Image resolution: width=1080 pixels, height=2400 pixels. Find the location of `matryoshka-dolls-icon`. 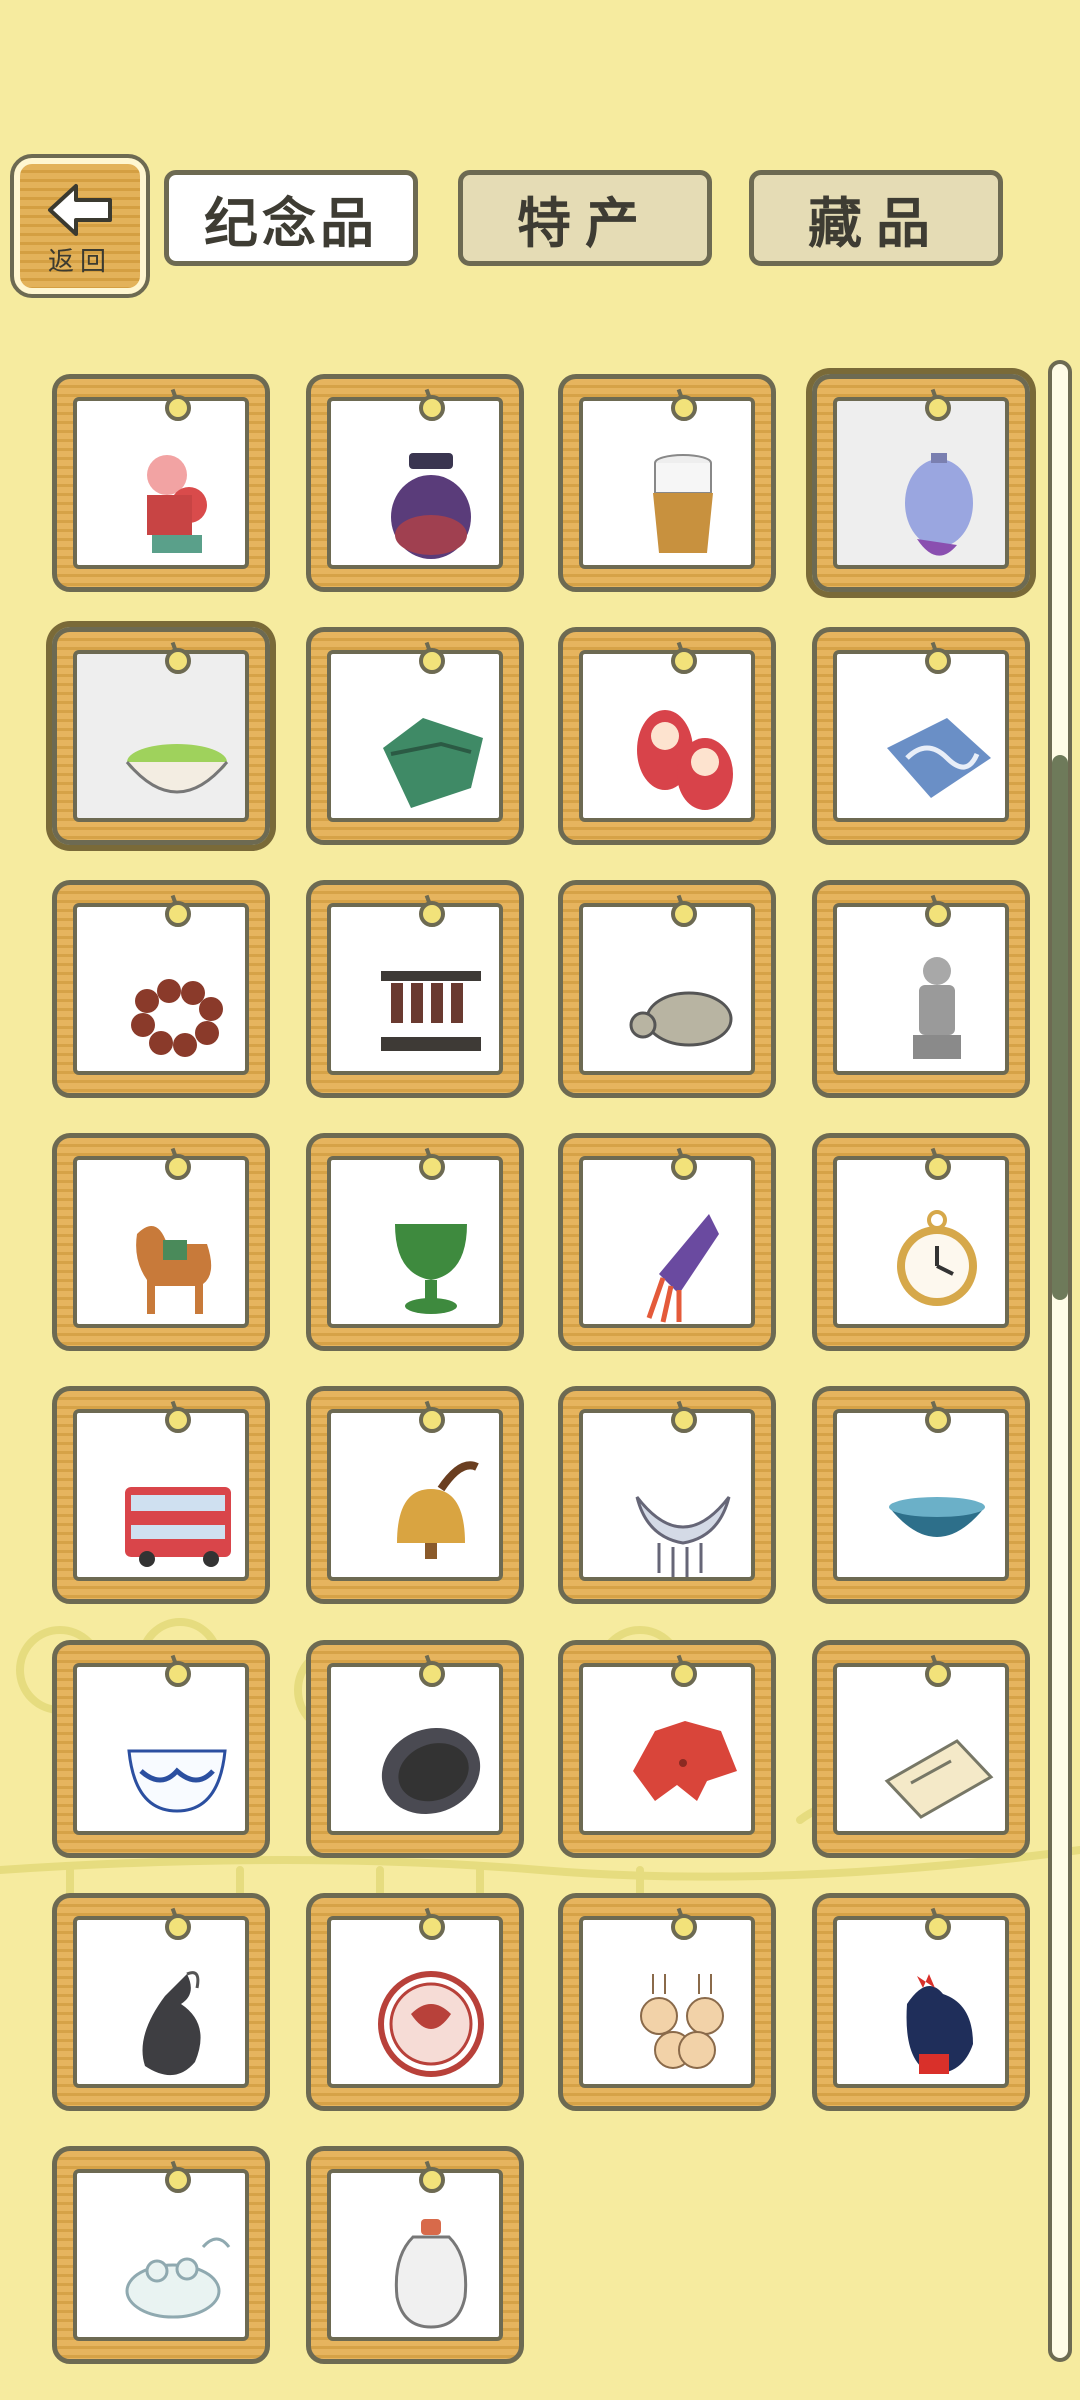

matryoshka-dolls-icon is located at coordinates (685, 760).